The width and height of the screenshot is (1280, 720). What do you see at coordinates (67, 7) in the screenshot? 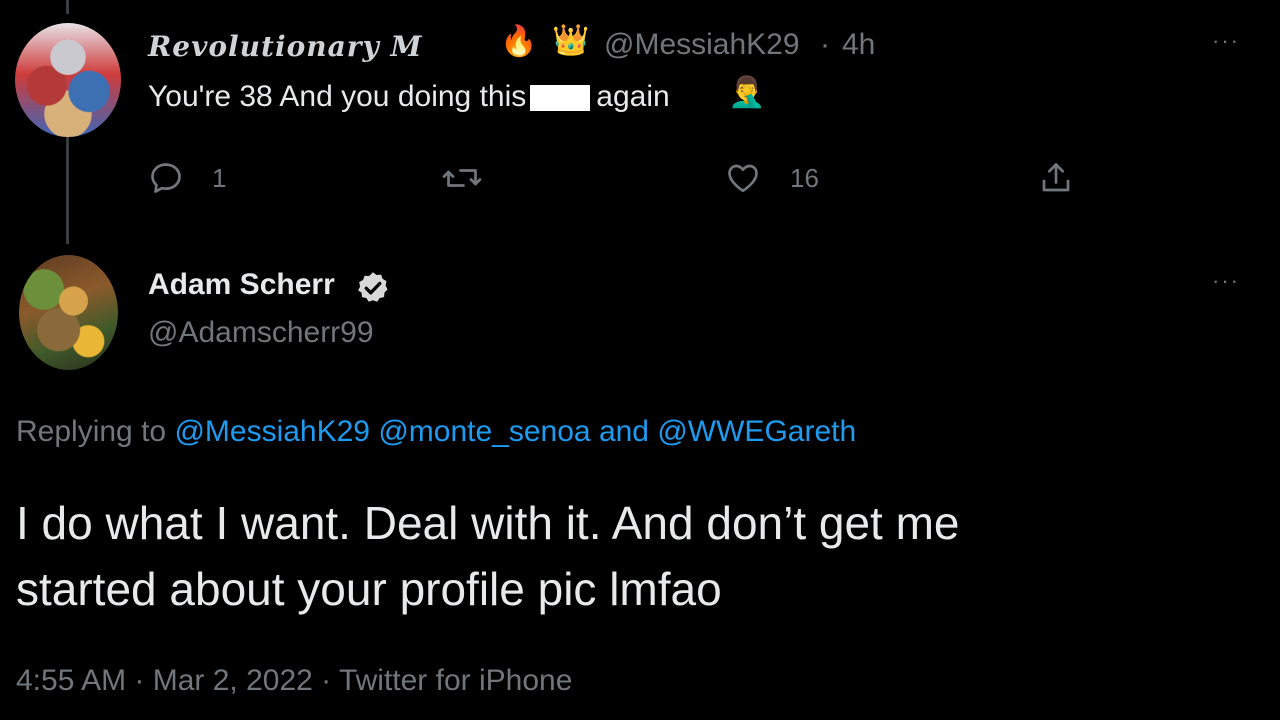
I see `thread-connector-top` at bounding box center [67, 7].